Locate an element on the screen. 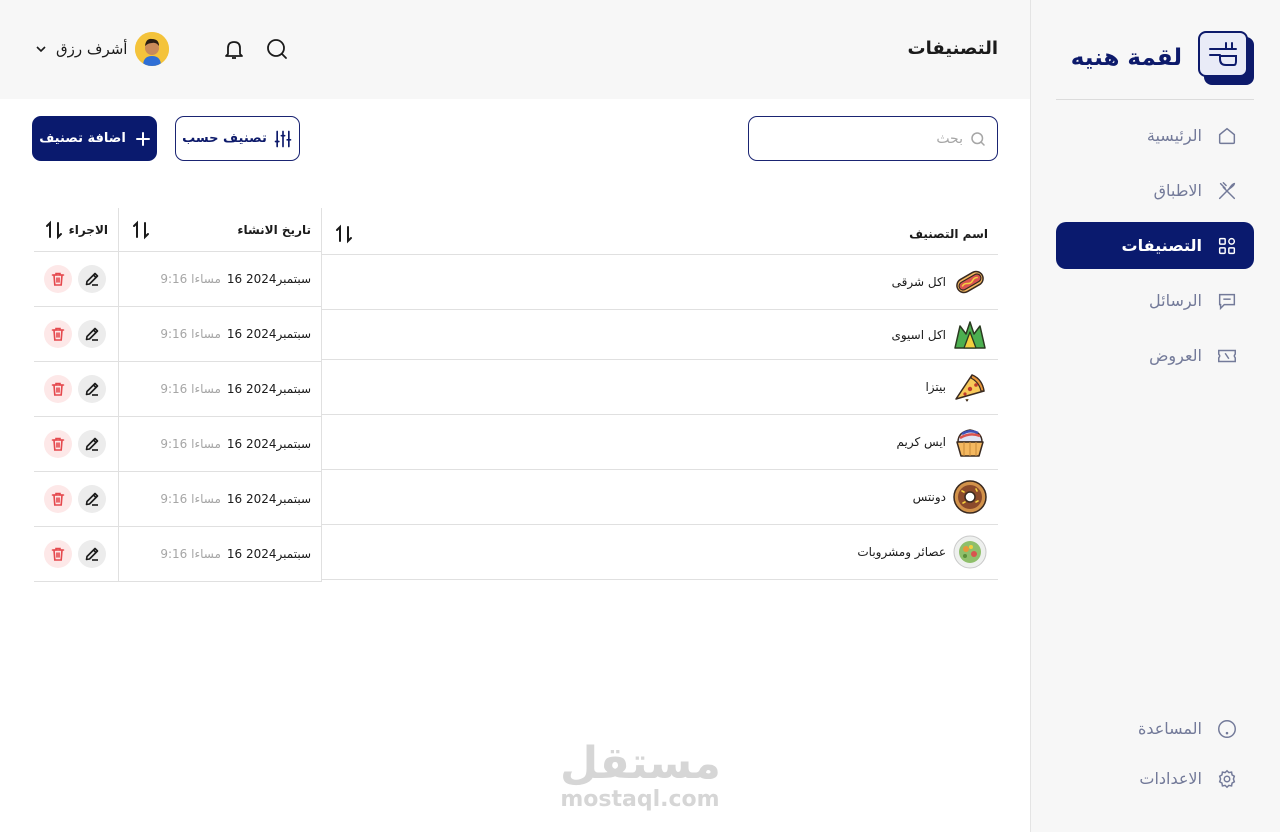 The image size is (1280, 832). user-menu: أشرف رزق is located at coordinates (102, 49).